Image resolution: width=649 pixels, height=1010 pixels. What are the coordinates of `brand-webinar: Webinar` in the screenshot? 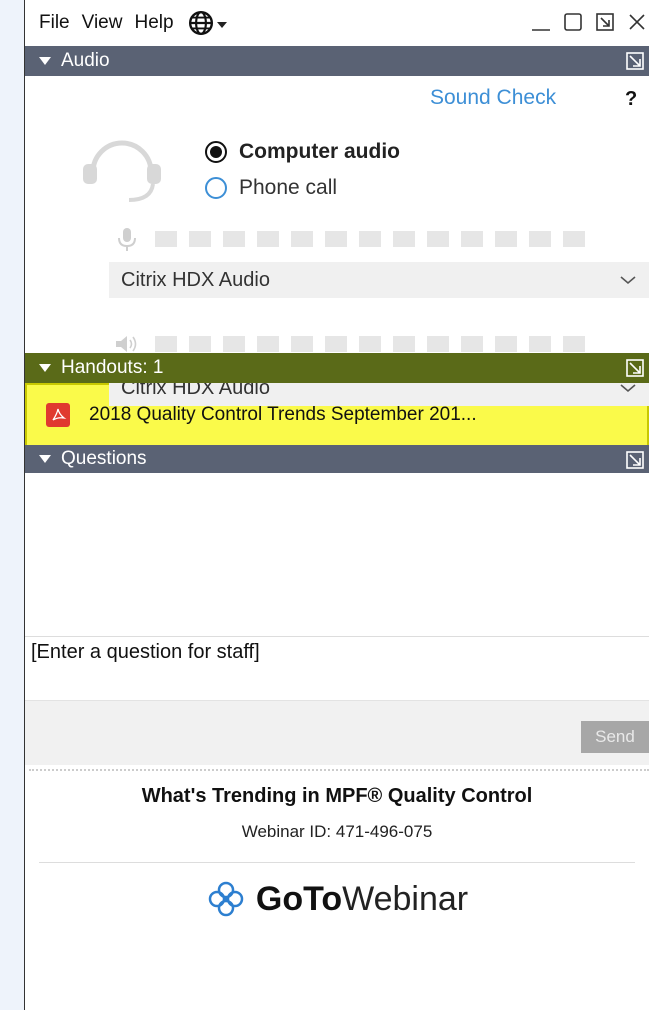 It's located at (405, 898).